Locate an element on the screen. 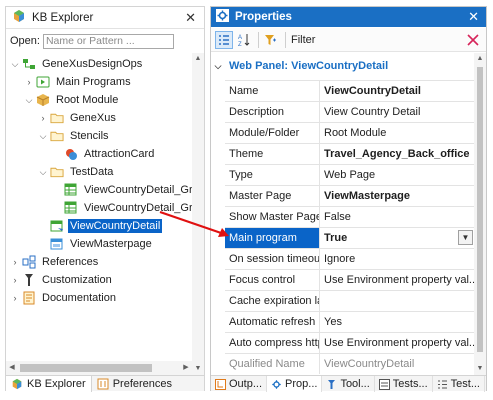 The image size is (493, 400). property-value: Web Page is located at coordinates (397, 175).